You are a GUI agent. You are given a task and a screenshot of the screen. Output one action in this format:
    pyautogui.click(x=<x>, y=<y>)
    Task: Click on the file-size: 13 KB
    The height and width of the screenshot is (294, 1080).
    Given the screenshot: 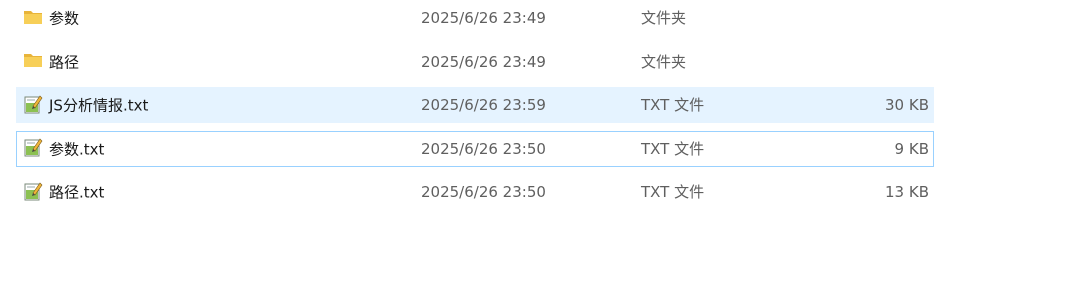 What is the action you would take?
    pyautogui.click(x=907, y=192)
    